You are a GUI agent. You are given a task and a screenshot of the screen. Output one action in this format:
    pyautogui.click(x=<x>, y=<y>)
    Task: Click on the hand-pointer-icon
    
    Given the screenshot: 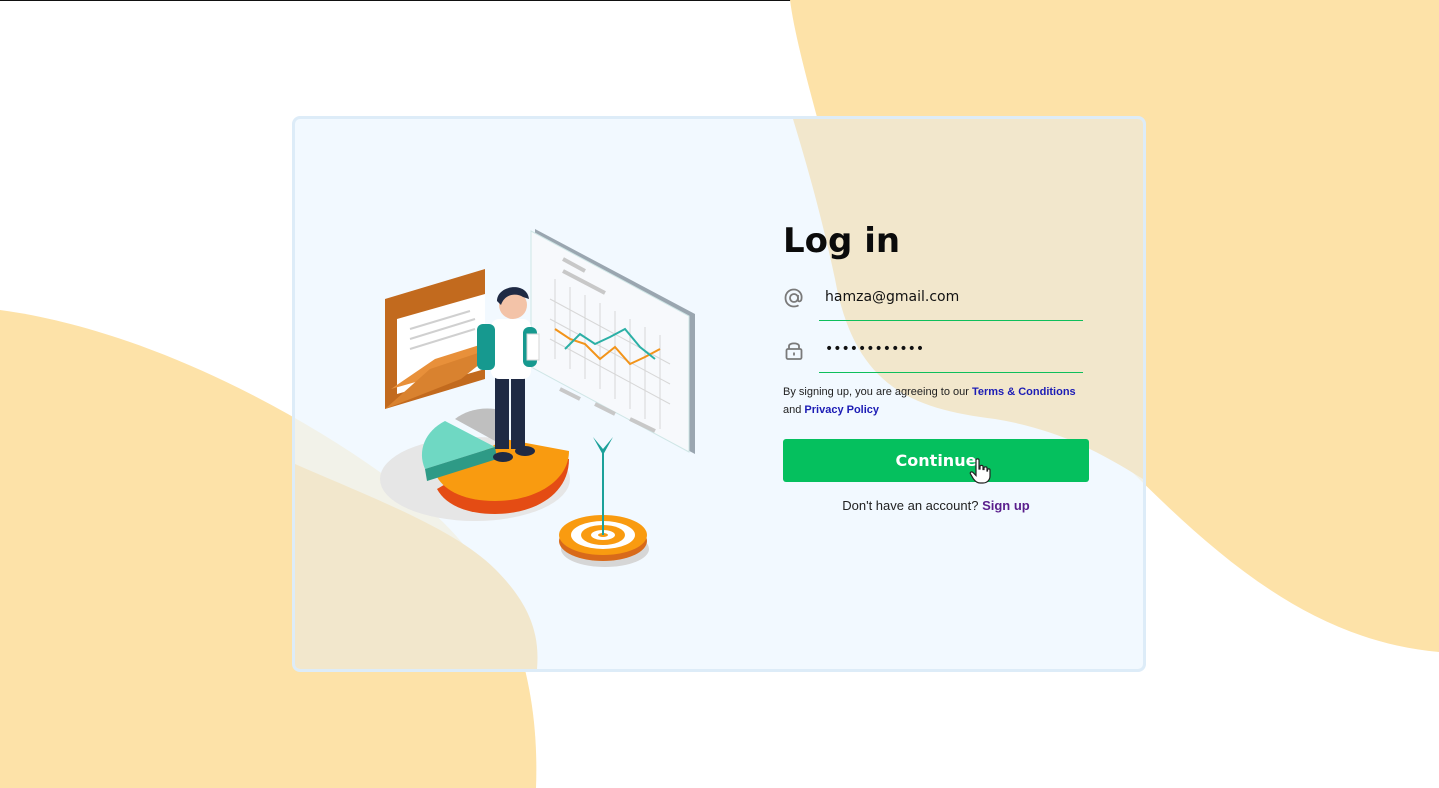 What is the action you would take?
    pyautogui.click(x=980, y=471)
    